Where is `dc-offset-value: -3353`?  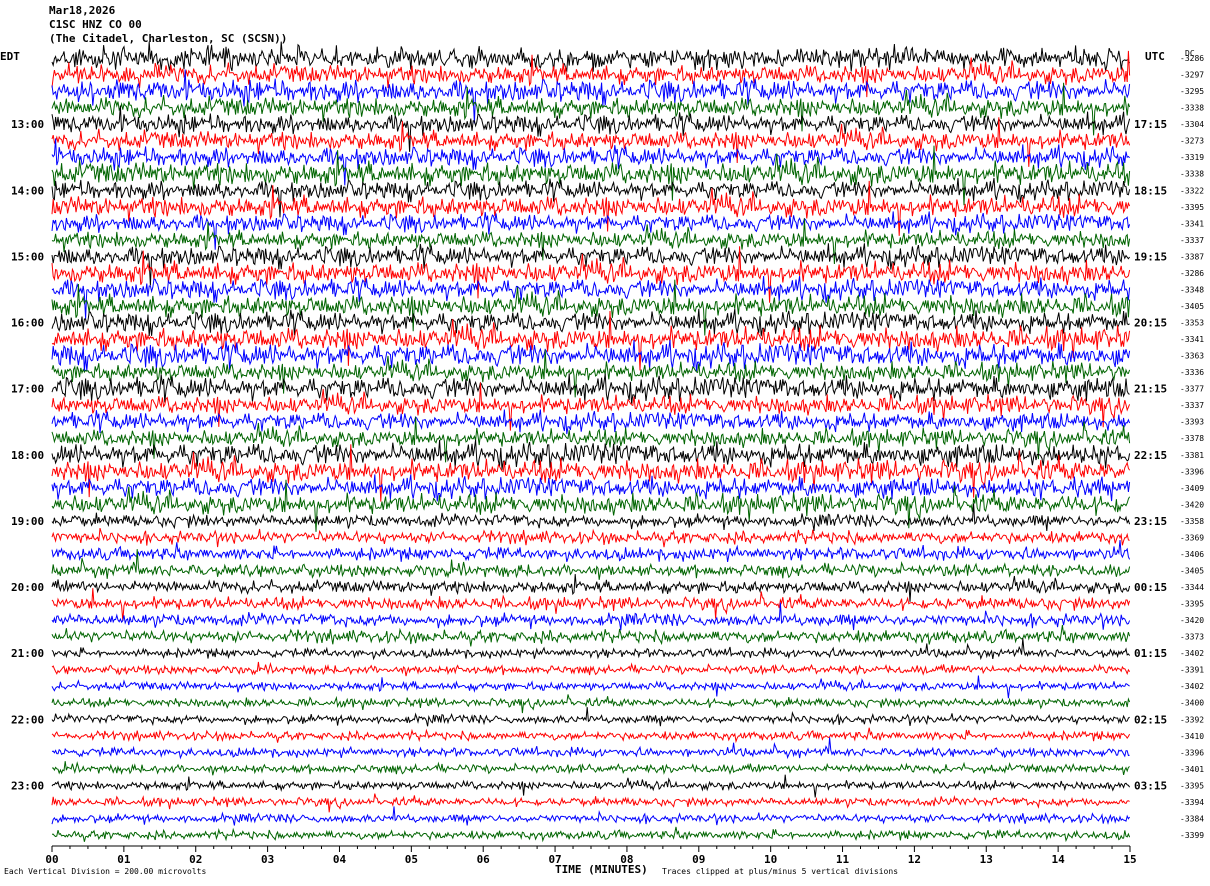
dc-offset-value: -3353 is located at coordinates (1192, 323).